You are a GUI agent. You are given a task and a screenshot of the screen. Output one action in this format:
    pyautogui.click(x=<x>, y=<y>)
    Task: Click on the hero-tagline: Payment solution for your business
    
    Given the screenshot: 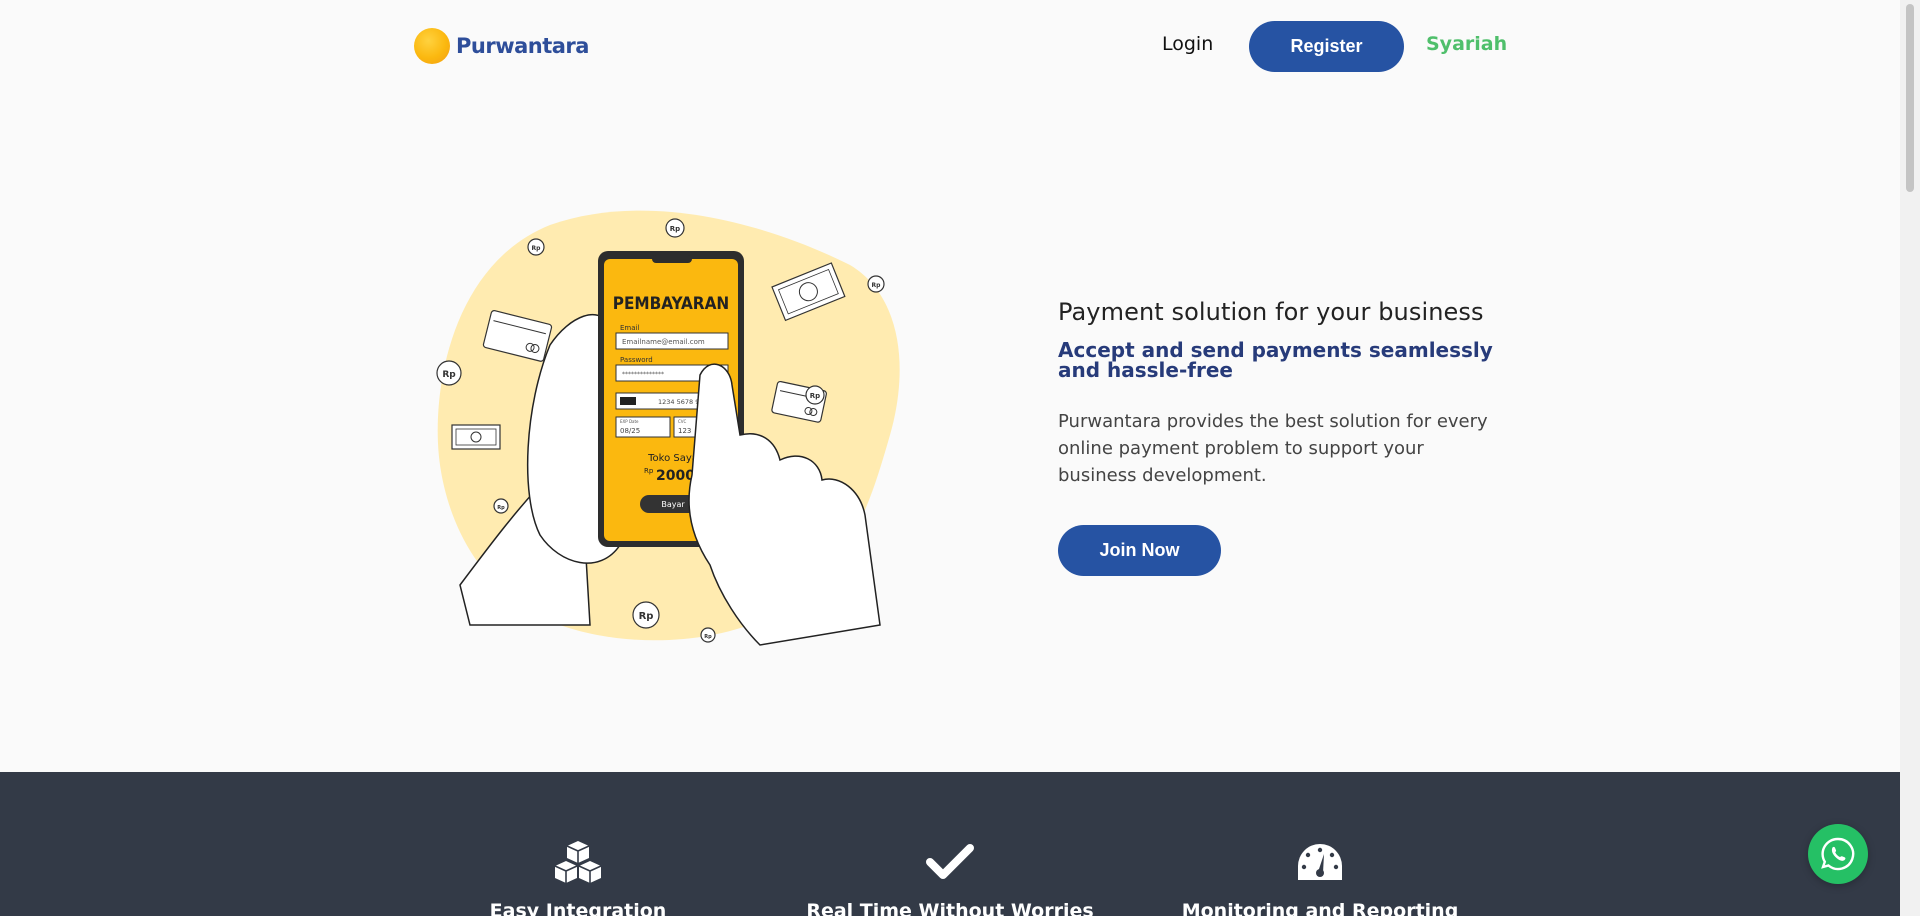 What is the action you would take?
    pyautogui.click(x=1271, y=312)
    